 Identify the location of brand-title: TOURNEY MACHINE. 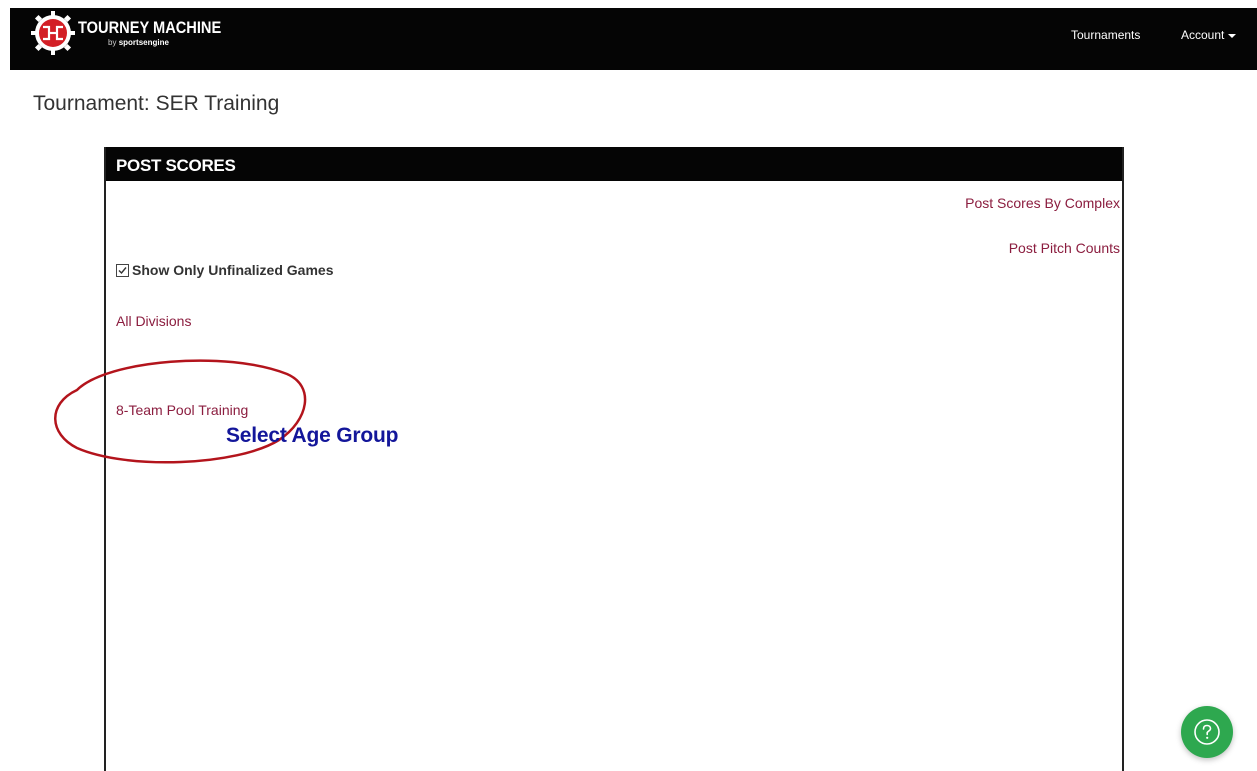
(150, 27).